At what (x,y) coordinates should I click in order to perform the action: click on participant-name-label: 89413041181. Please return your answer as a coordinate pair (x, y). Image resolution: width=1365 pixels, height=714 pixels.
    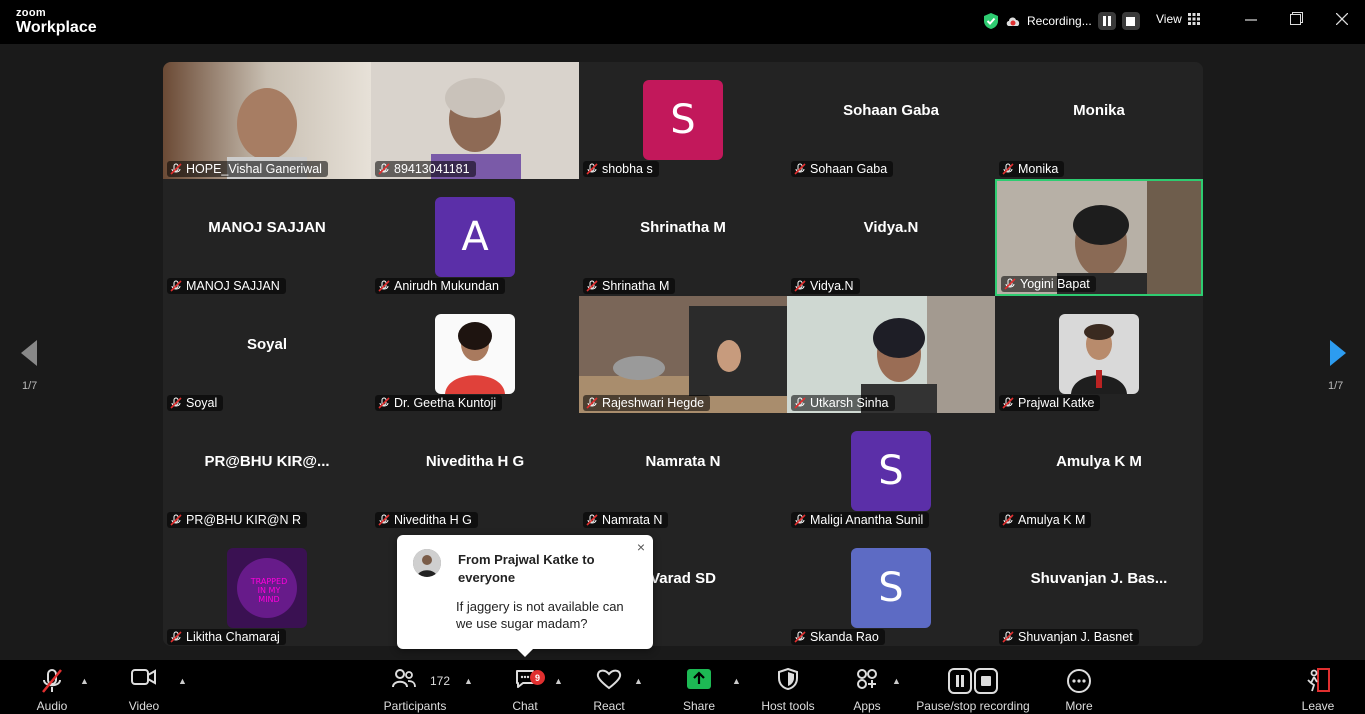
    Looking at the image, I should click on (425, 169).